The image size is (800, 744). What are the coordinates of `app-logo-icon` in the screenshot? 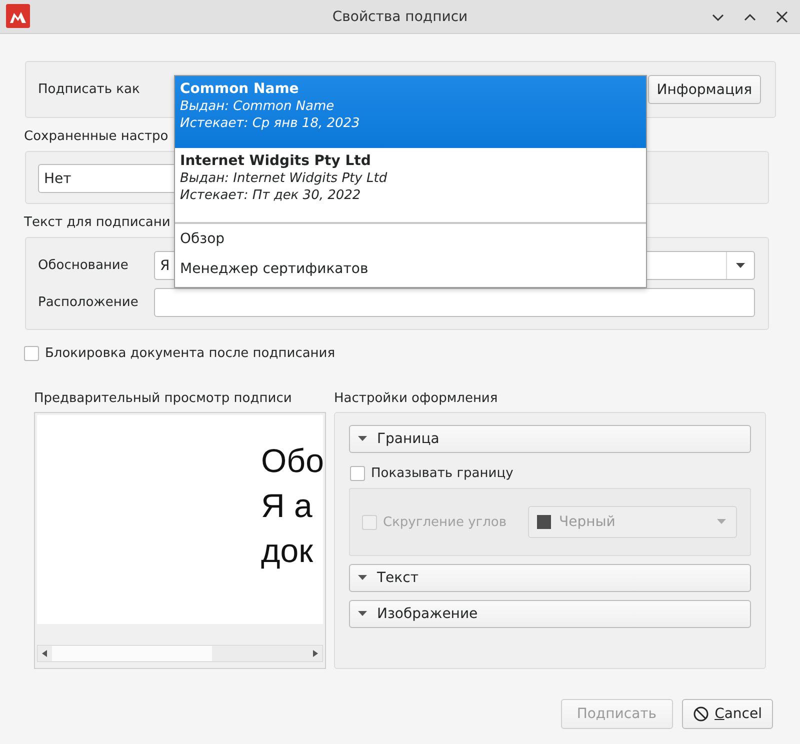 It's located at (18, 16).